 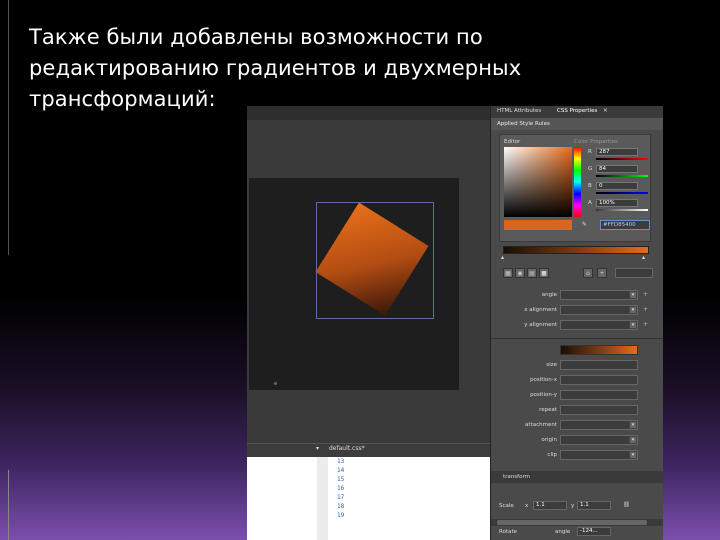 I want to click on hue-slider, so click(x=577, y=182).